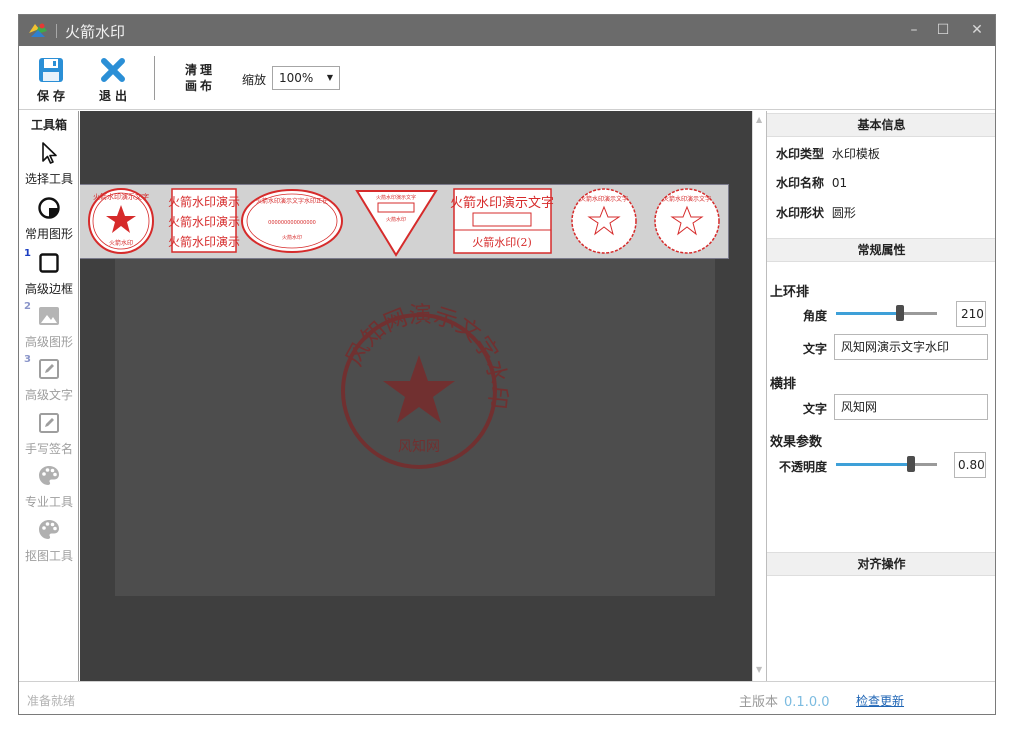 The height and width of the screenshot is (729, 1012). Describe the element at coordinates (943, 30) in the screenshot. I see `maximize-button: ☐` at that location.